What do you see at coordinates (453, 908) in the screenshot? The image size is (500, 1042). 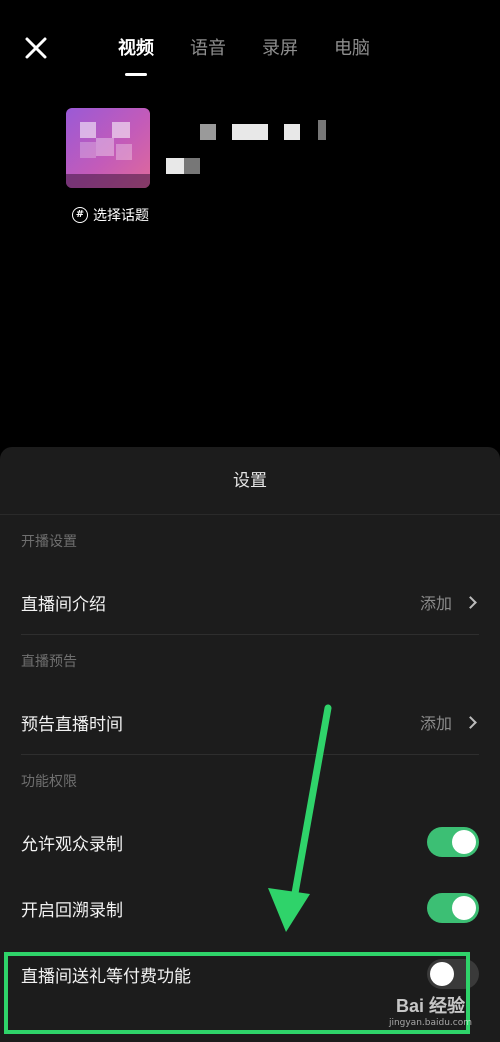 I see `replay-recording-toggle` at bounding box center [453, 908].